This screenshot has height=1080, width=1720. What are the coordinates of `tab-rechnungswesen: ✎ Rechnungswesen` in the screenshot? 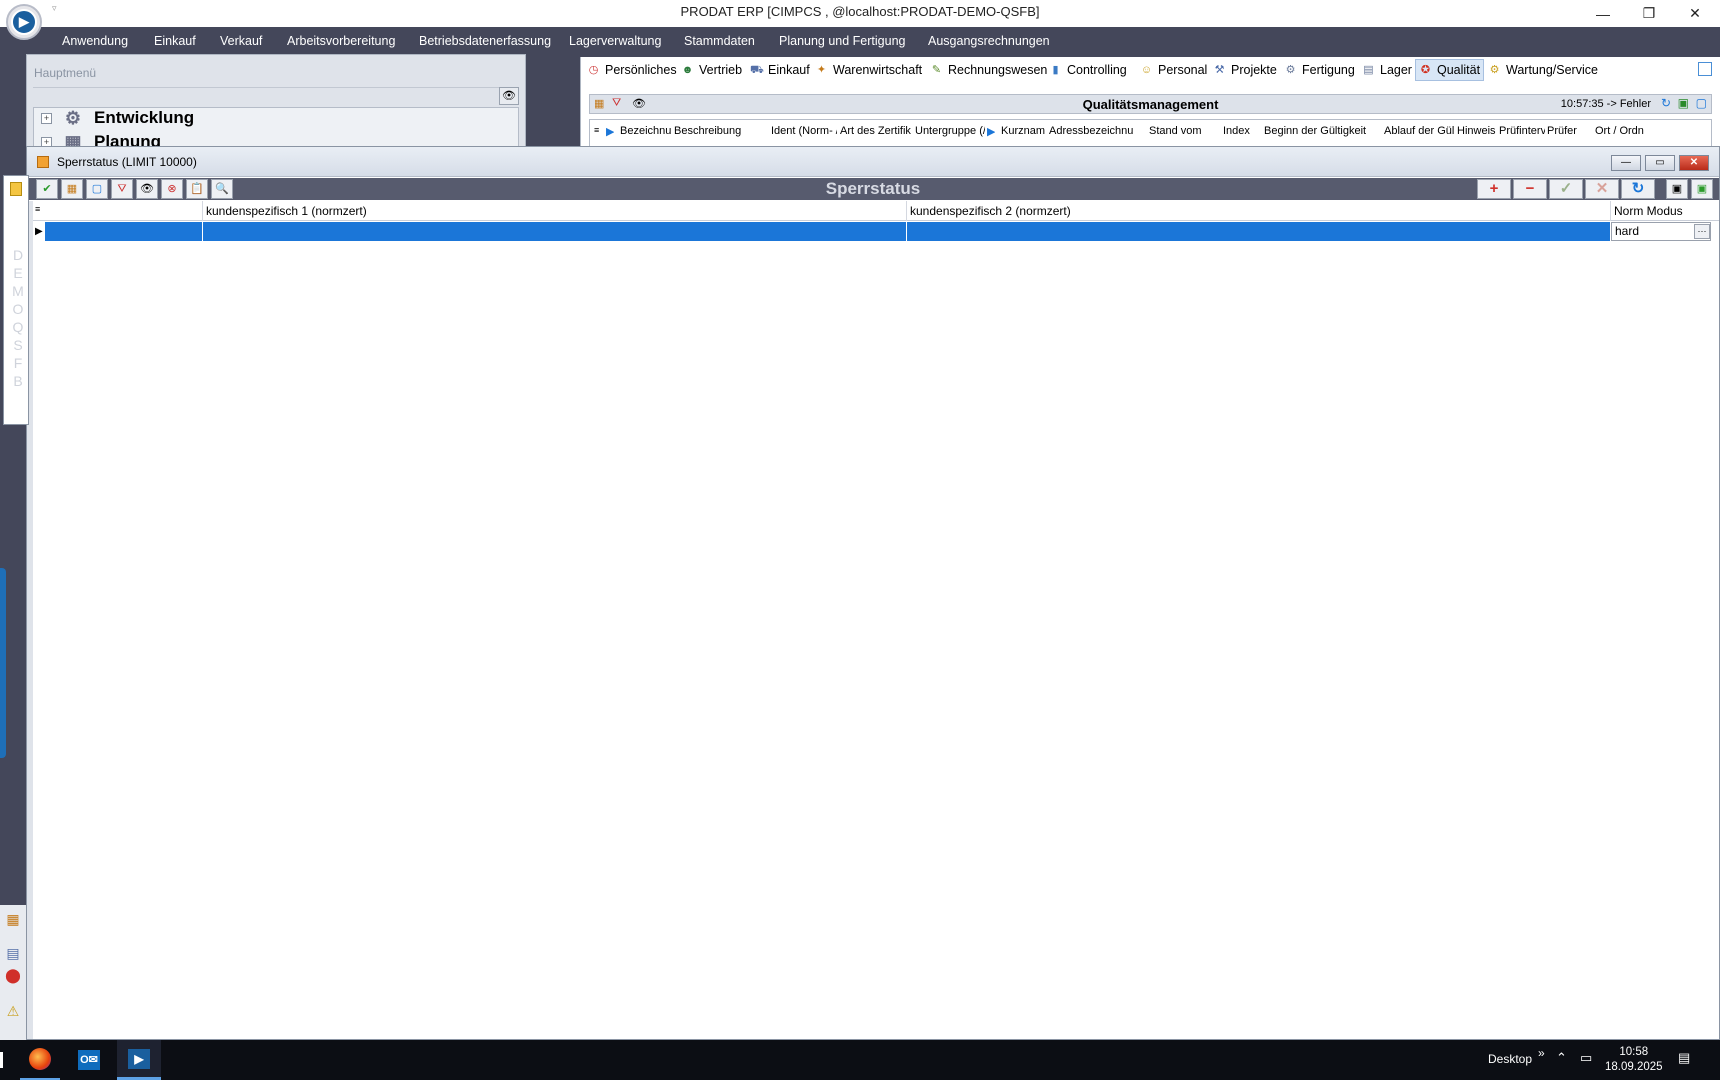 It's located at (988, 70).